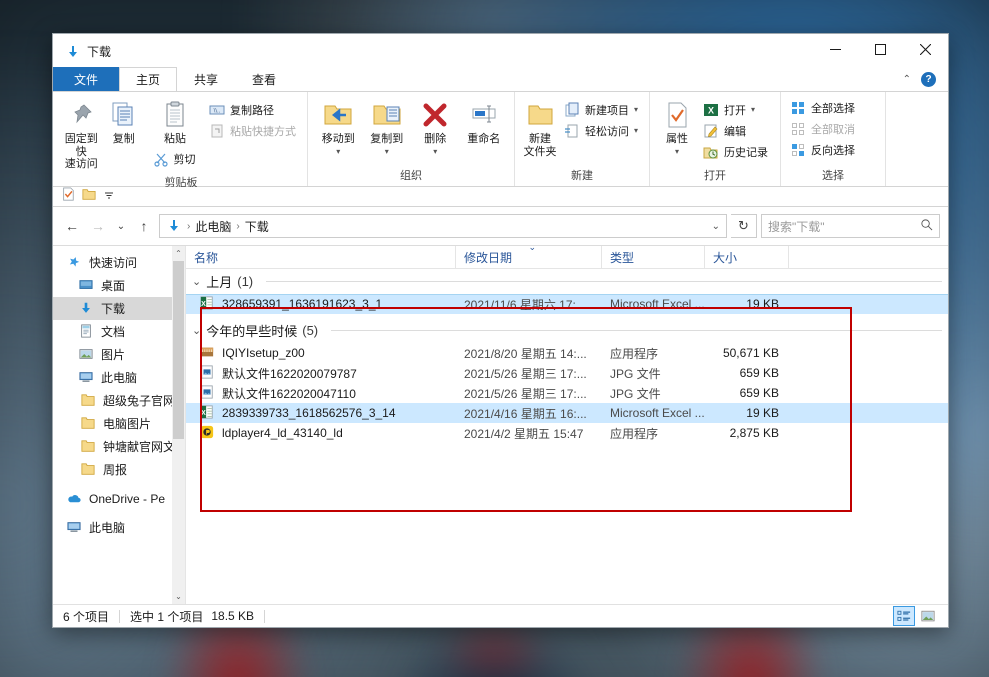 The height and width of the screenshot is (677, 989). Describe the element at coordinates (484, 122) in the screenshot. I see `rename-button: 重命名` at that location.